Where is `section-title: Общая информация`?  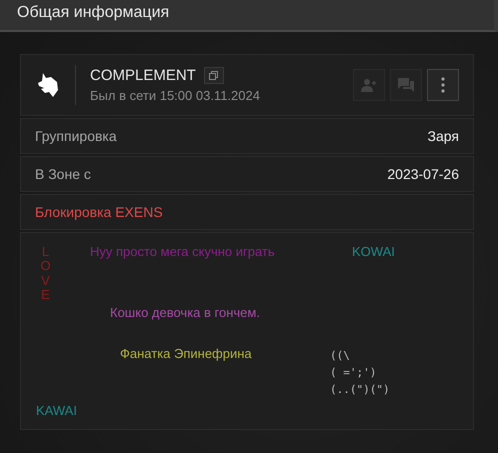 section-title: Общая информация is located at coordinates (93, 13).